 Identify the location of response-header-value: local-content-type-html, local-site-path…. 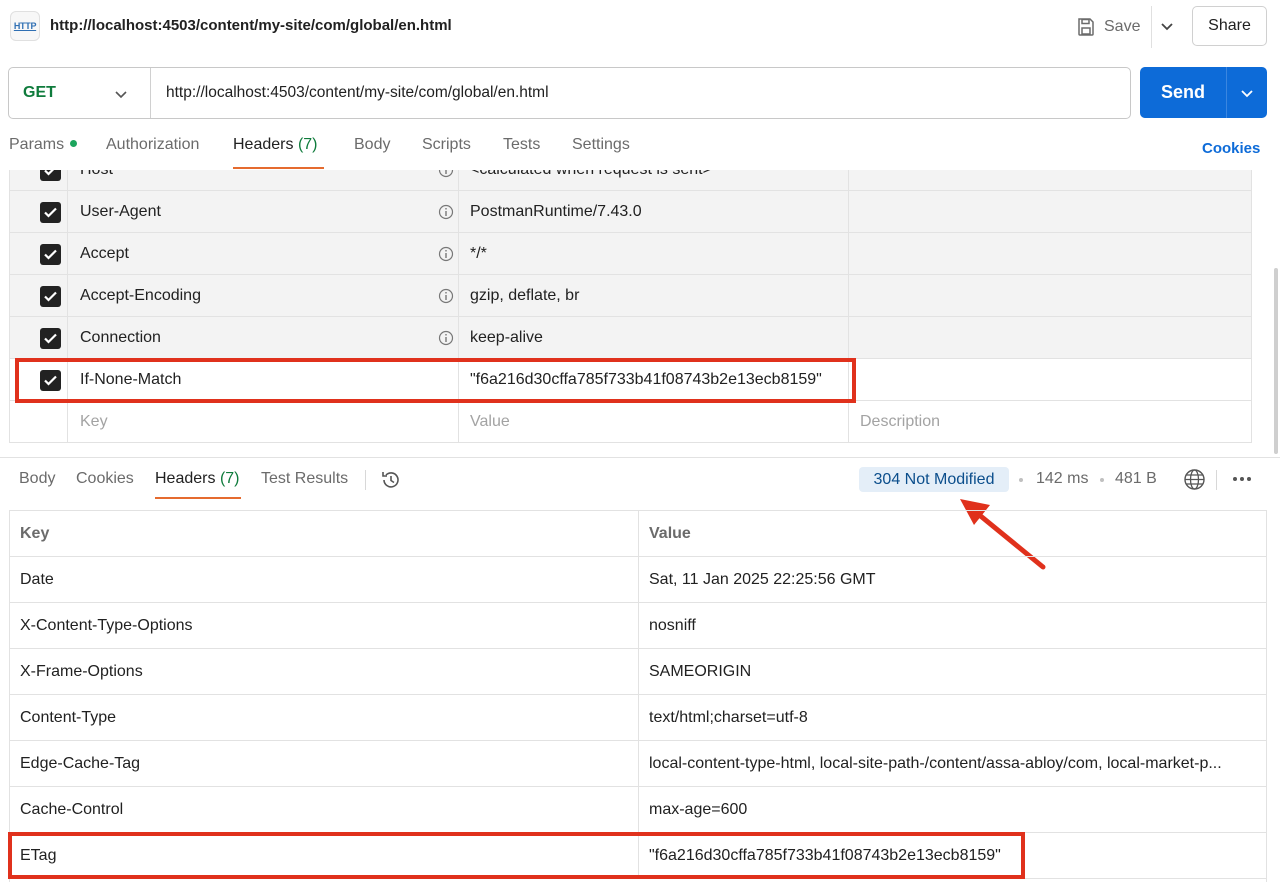
(935, 763).